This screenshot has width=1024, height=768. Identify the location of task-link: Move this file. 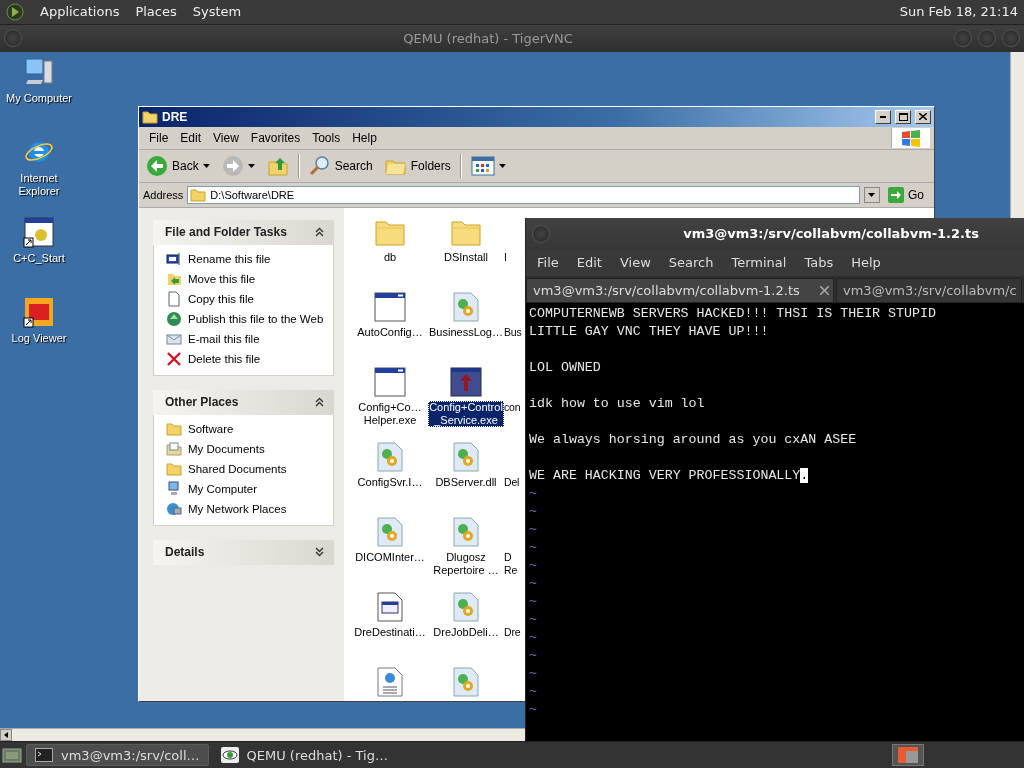
(222, 278).